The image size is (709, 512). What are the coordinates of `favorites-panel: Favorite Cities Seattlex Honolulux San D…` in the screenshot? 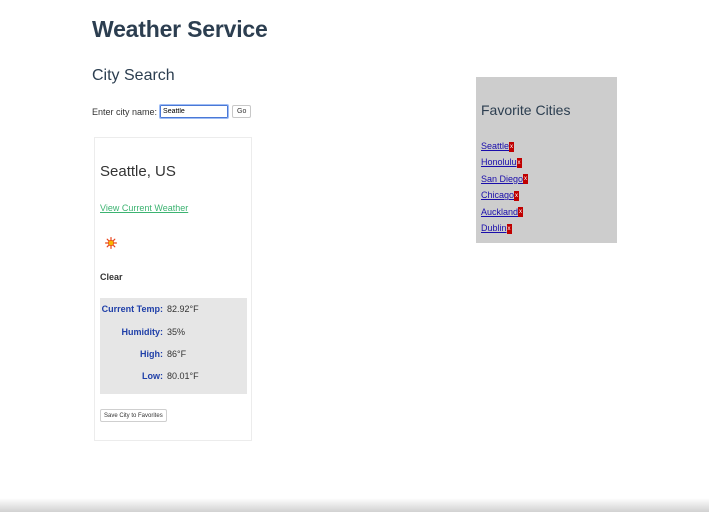 It's located at (546, 160).